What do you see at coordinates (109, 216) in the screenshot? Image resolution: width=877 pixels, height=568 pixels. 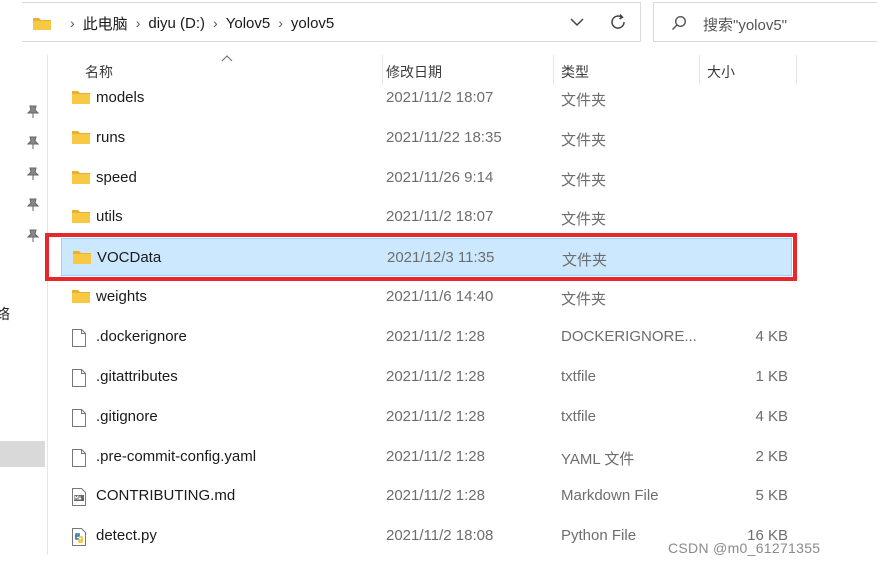 I see `file-name: utils` at bounding box center [109, 216].